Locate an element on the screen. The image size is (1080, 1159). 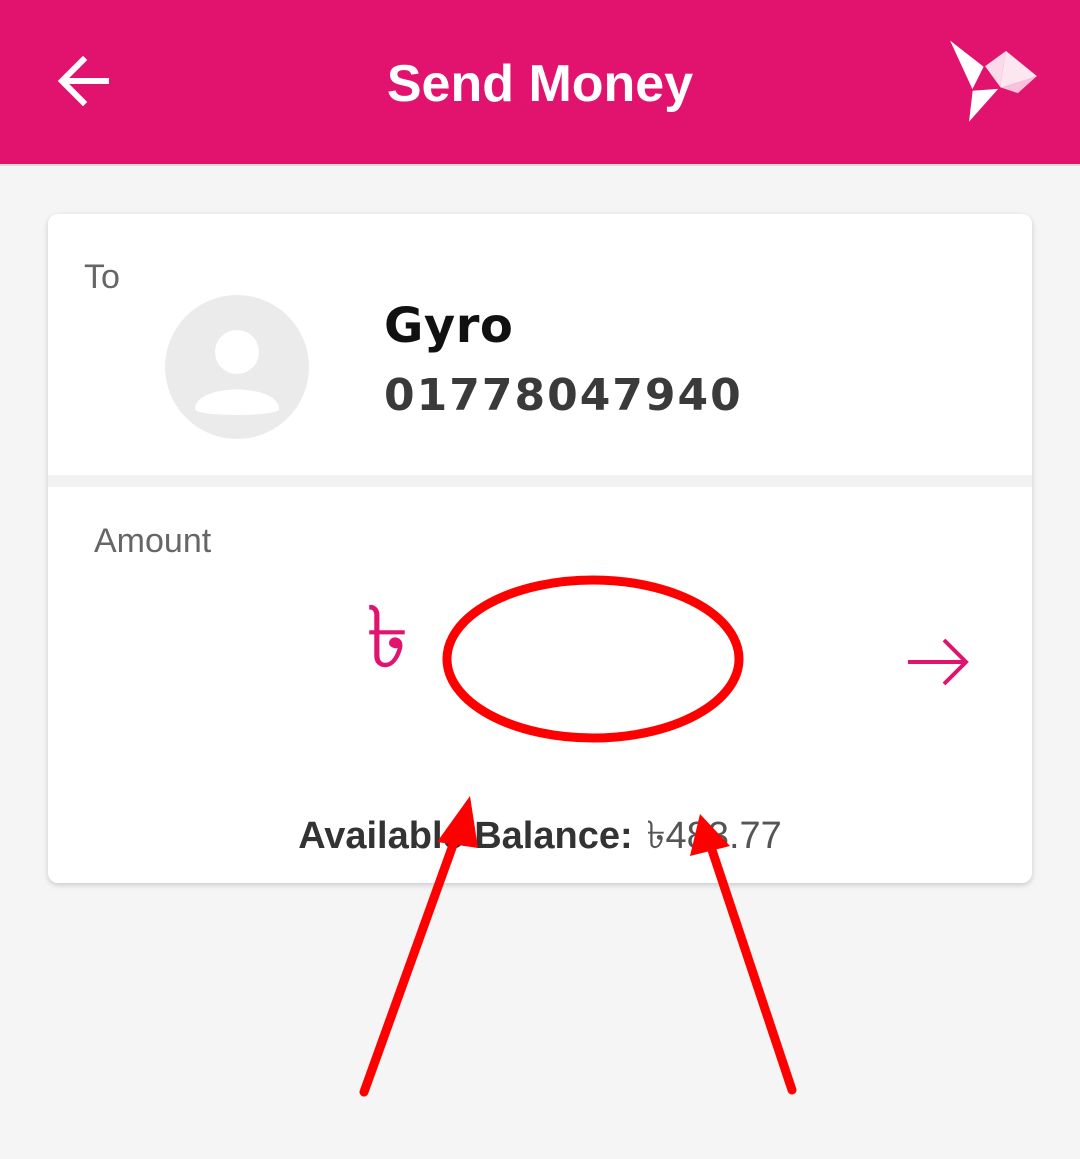
origami-bird-logo is located at coordinates (993, 82).